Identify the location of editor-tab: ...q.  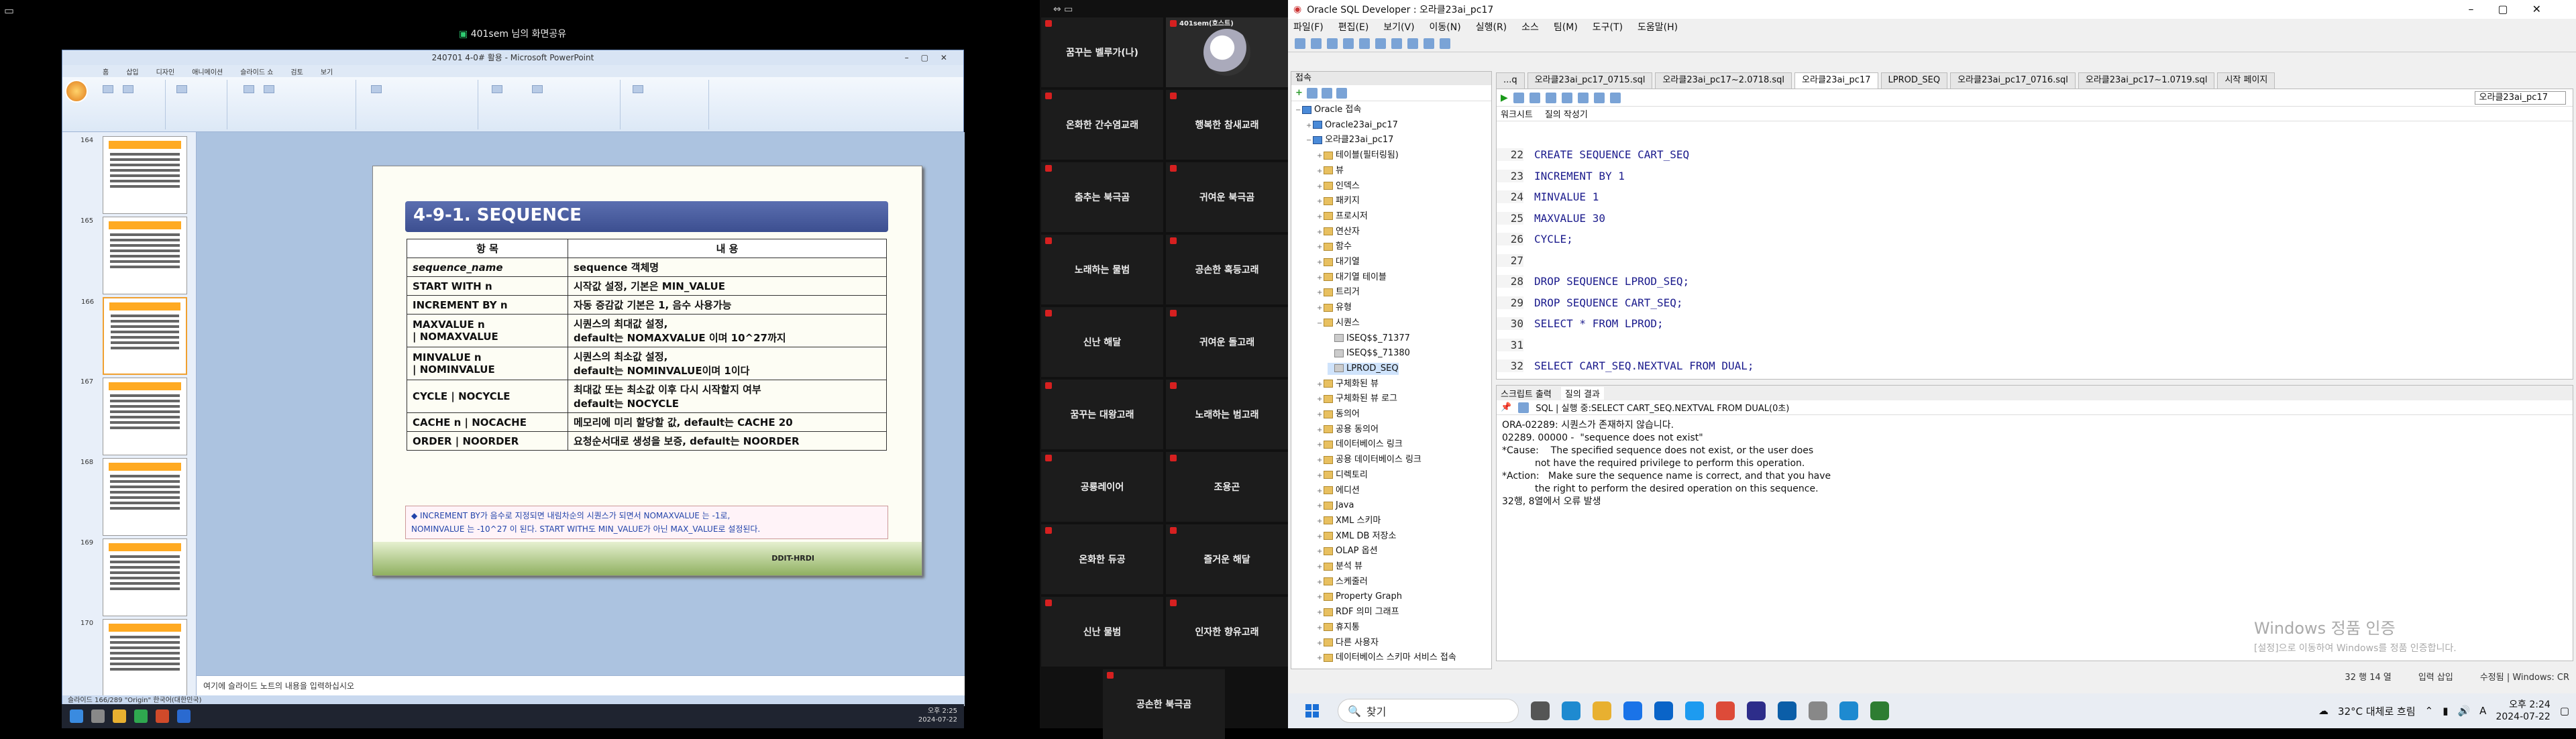
(1510, 80).